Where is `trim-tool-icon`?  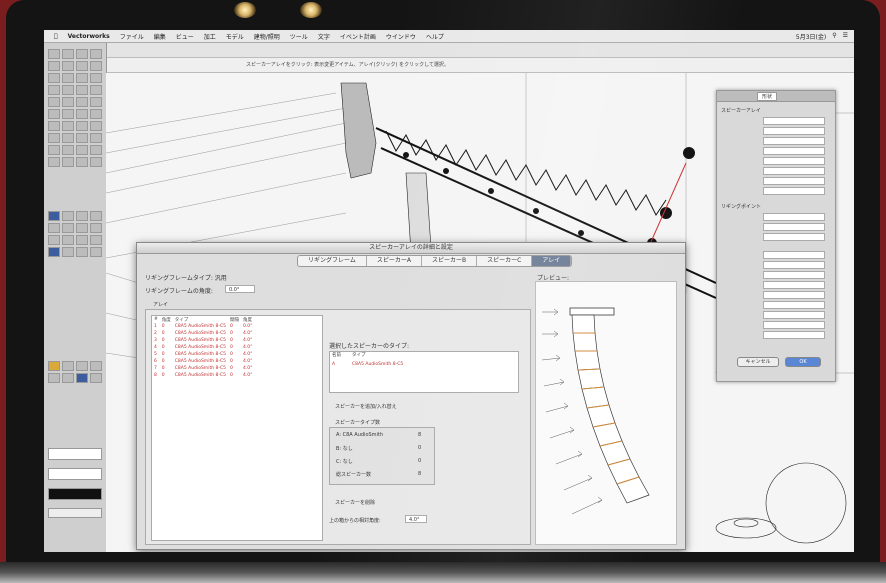
trim-tool-icon is located at coordinates (96, 90).